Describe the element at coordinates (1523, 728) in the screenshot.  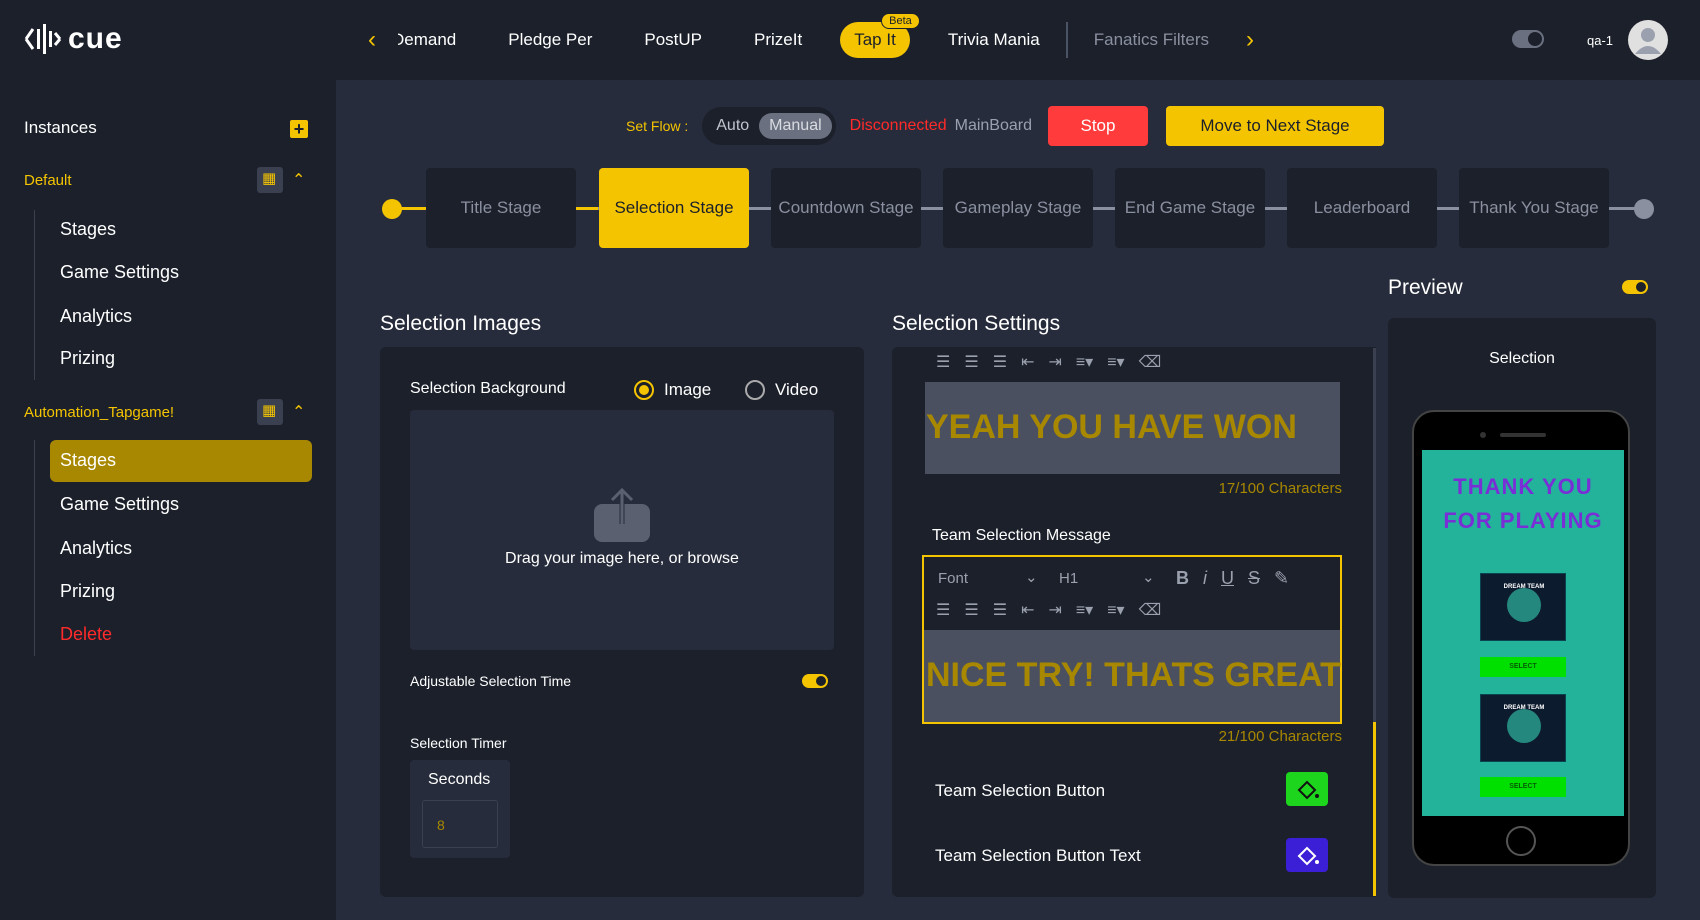
I see `team-logo-image: DREAM TEAM` at that location.